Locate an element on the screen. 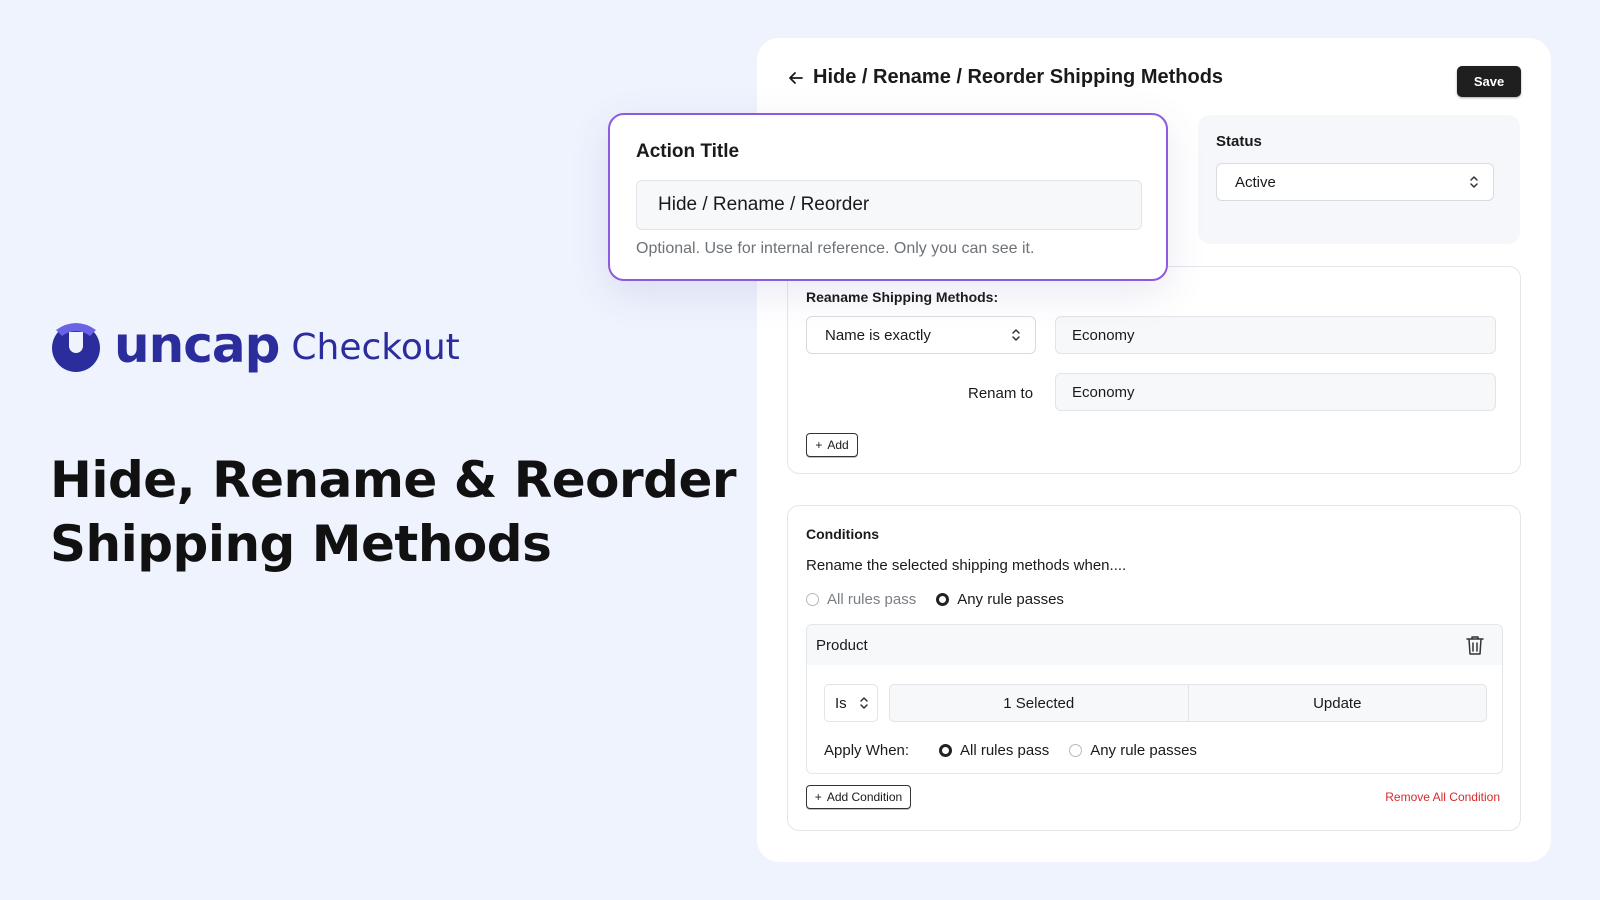  brand-wordmark: uncap is located at coordinates (197, 345).